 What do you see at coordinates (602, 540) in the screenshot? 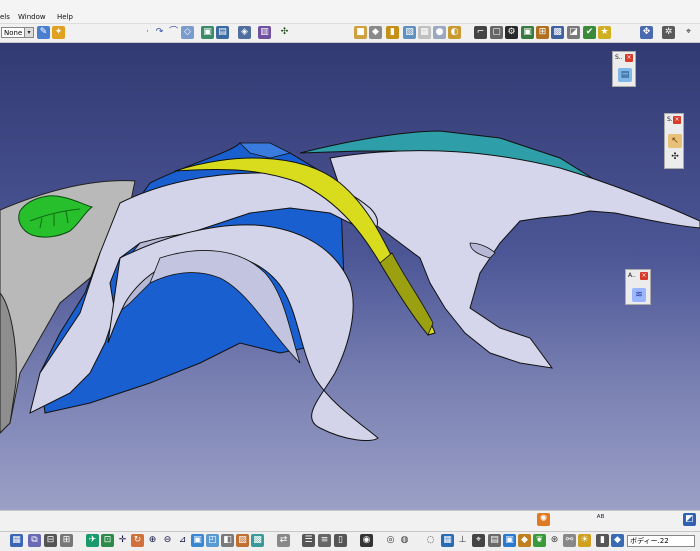
I see `ruler-icon: ▮` at bounding box center [602, 540].